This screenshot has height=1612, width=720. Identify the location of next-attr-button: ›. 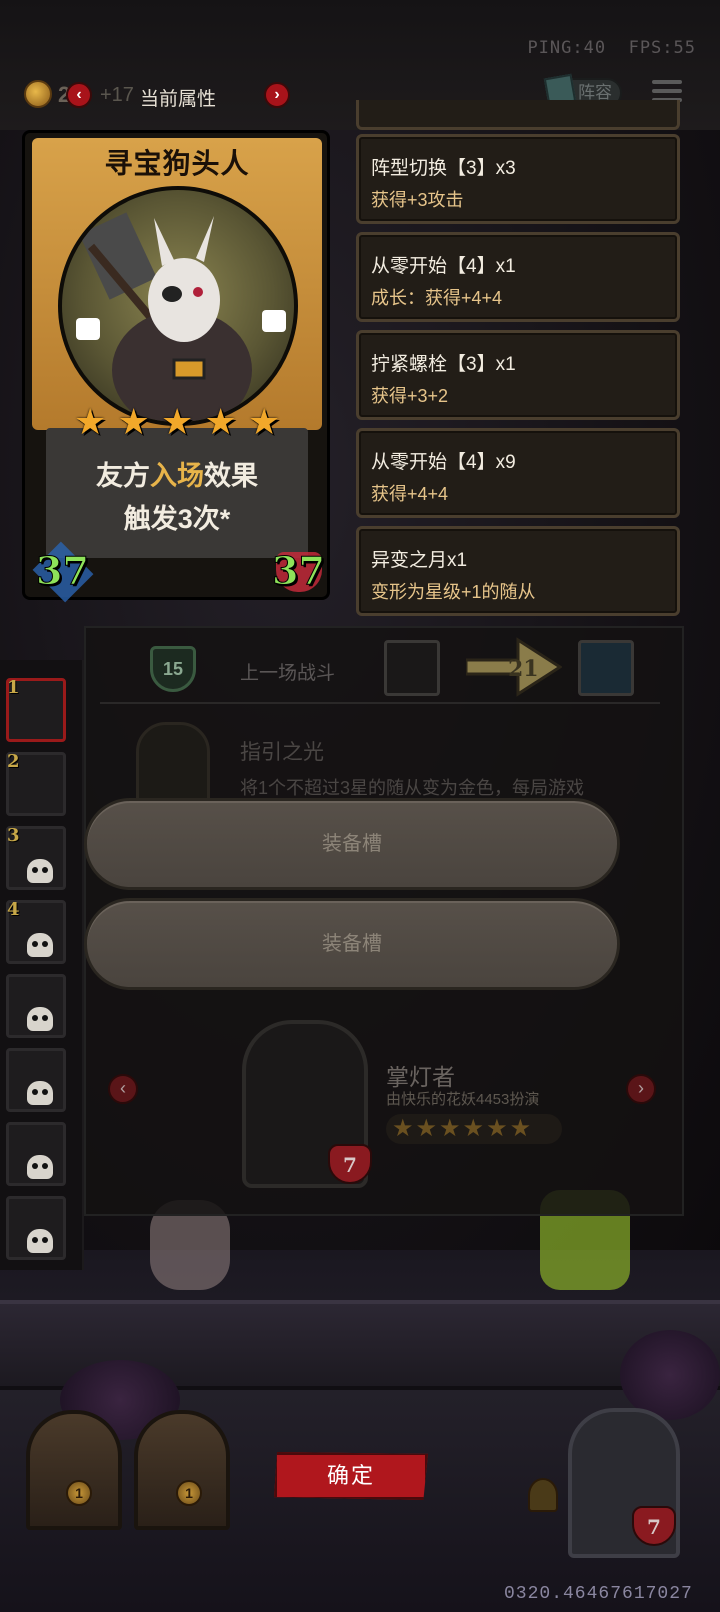
(277, 95).